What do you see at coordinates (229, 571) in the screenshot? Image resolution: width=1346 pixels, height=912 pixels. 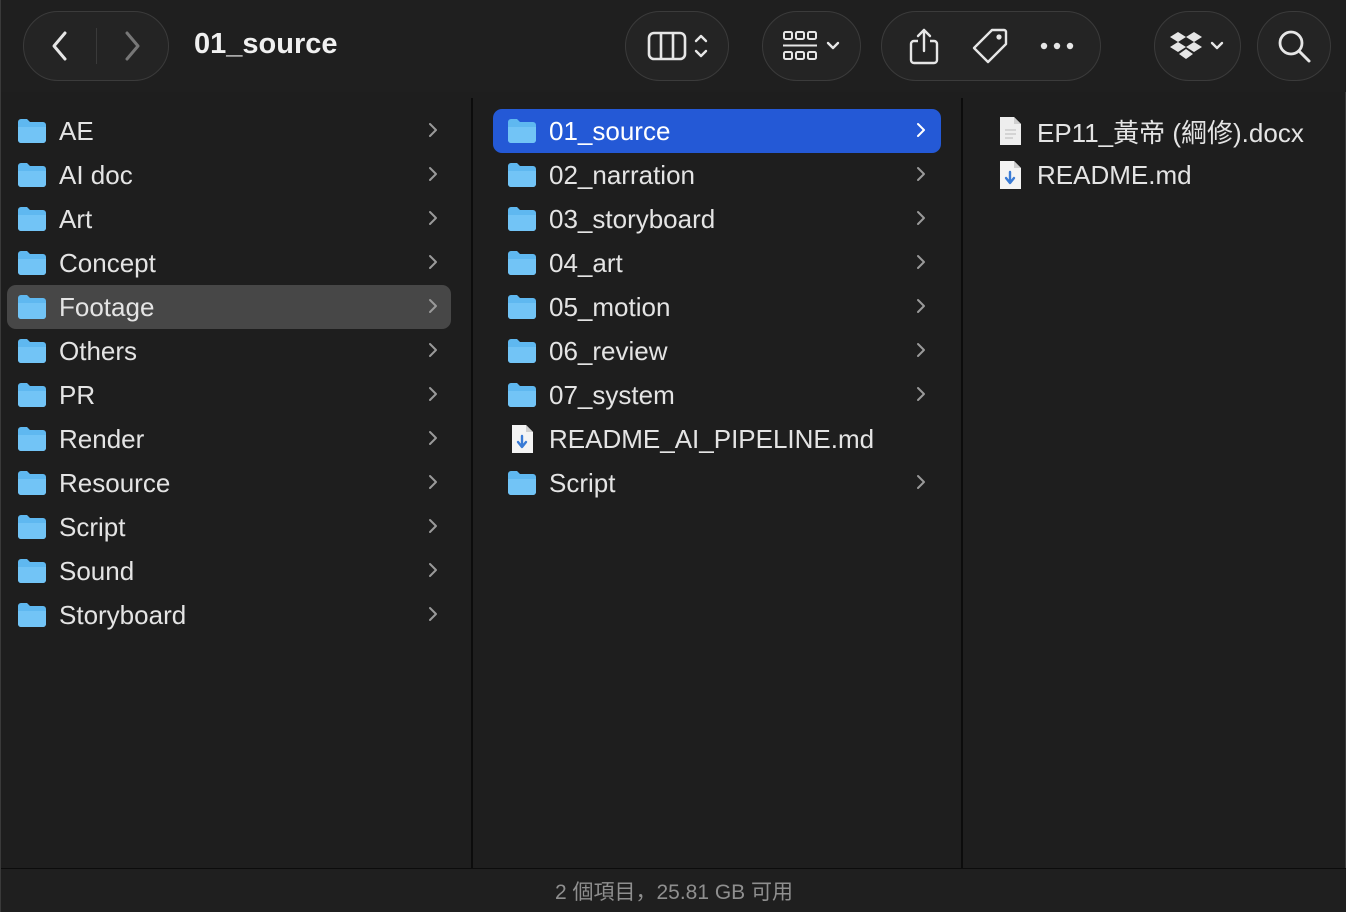 I see `folder-item-sound: Sound` at bounding box center [229, 571].